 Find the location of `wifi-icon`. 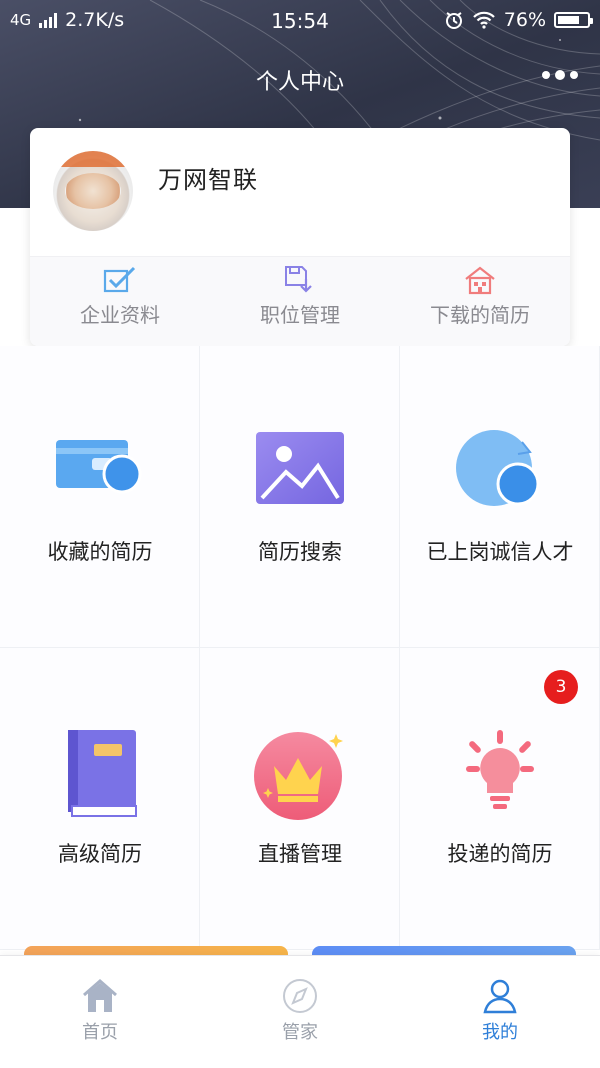

wifi-icon is located at coordinates (483, 20).